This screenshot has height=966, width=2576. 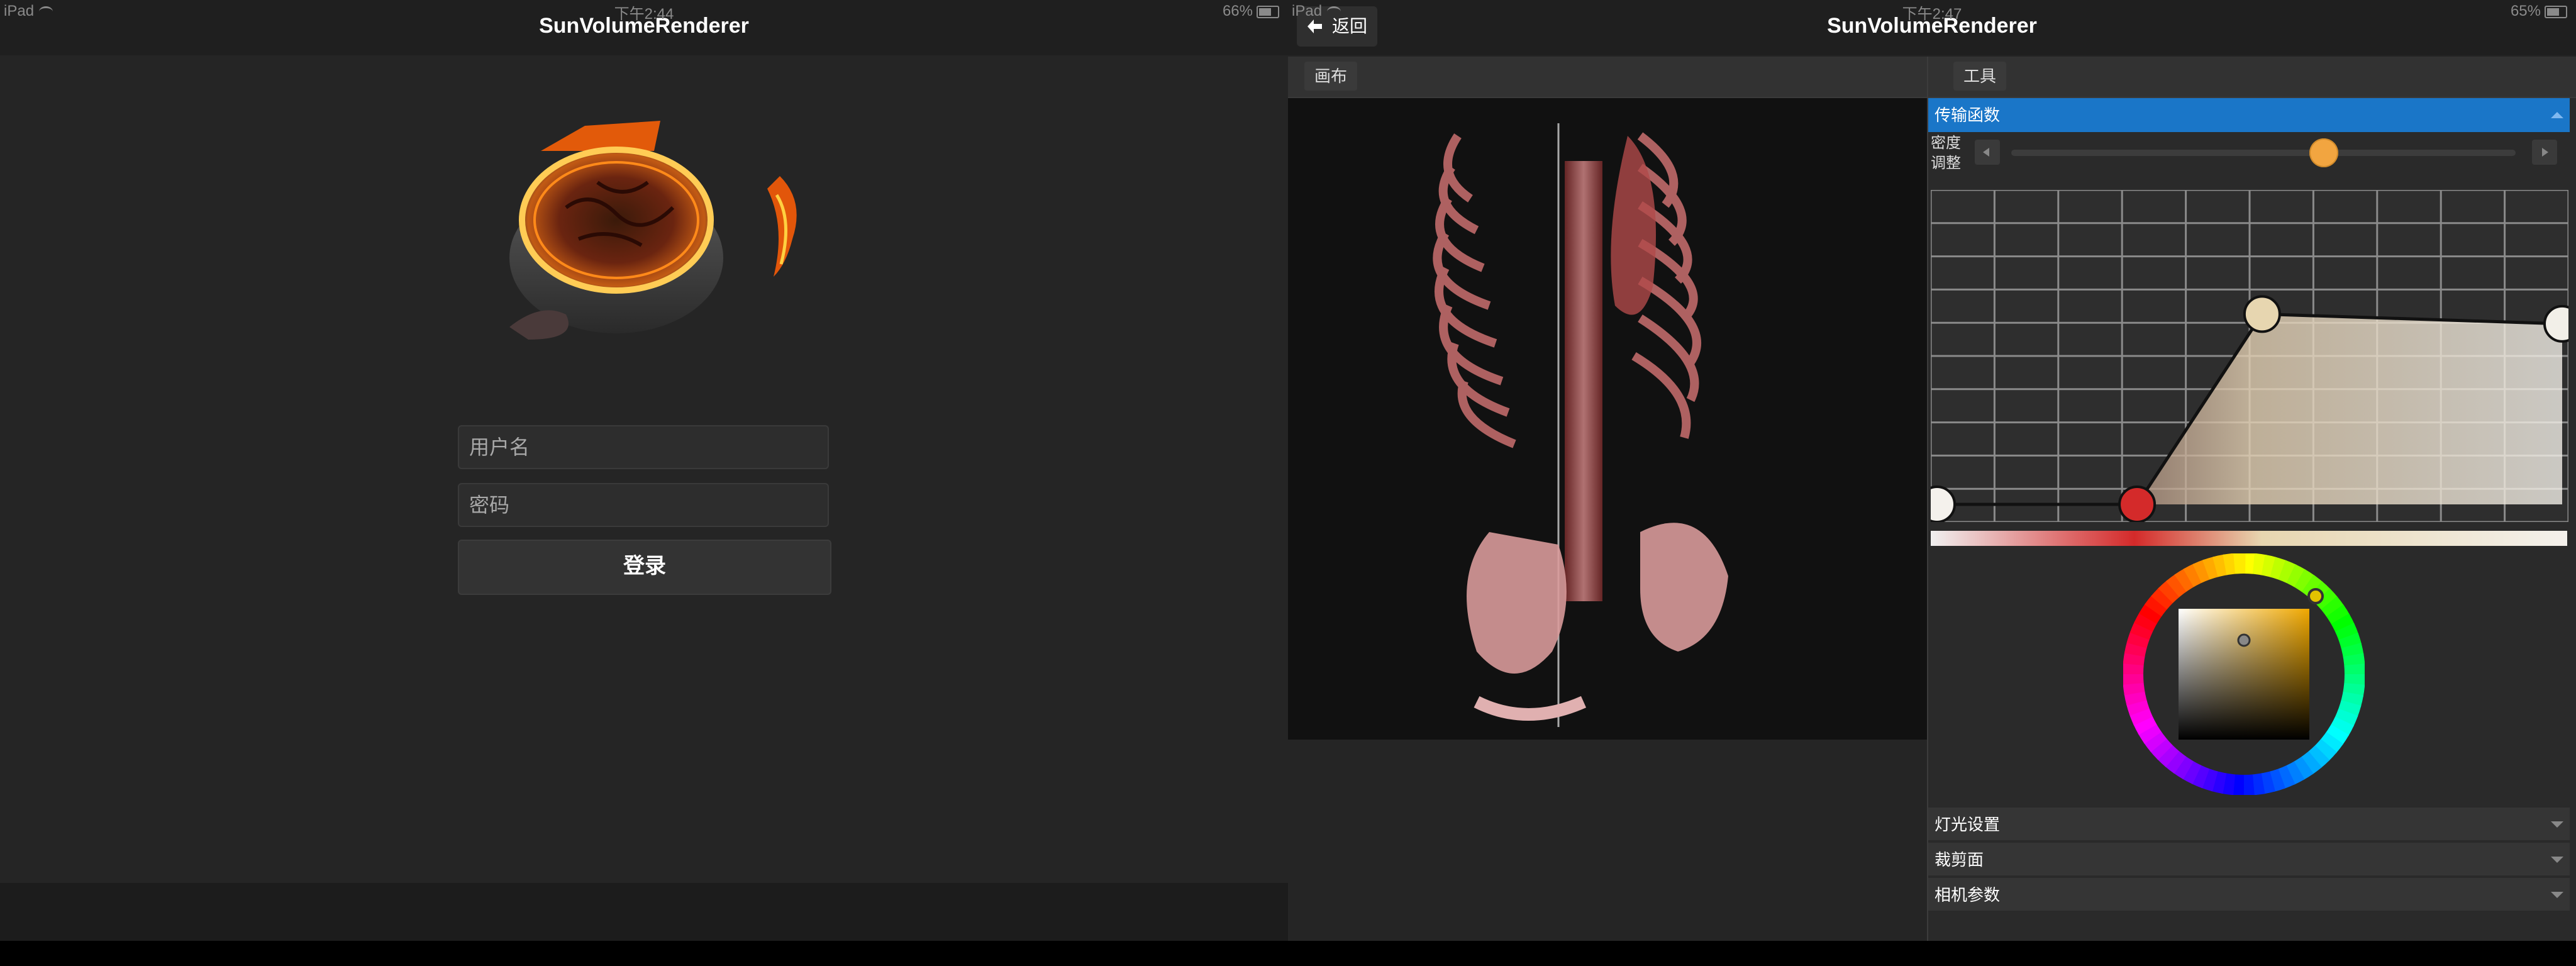 What do you see at coordinates (2525, 11) in the screenshot?
I see `battery-percent: 65%` at bounding box center [2525, 11].